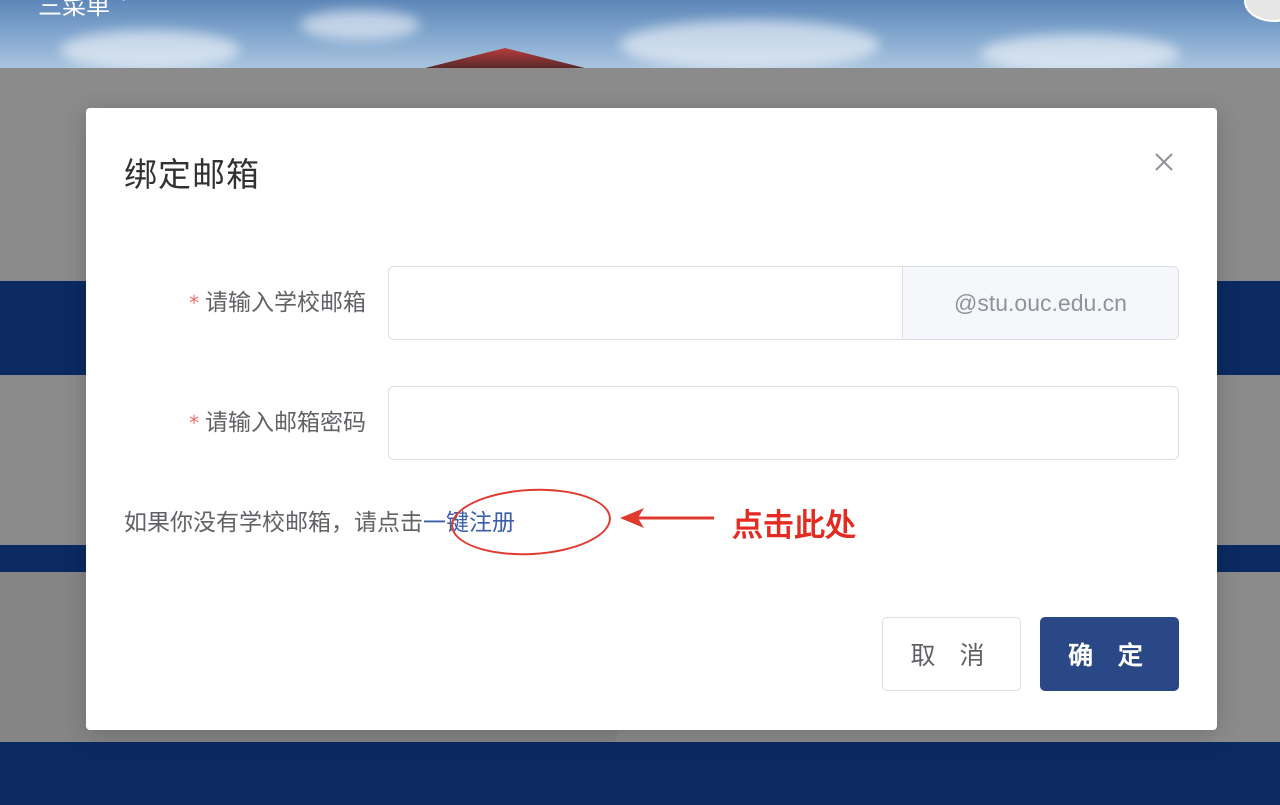 This screenshot has height=805, width=1280. Describe the element at coordinates (123, 10) in the screenshot. I see `chevron-down-icon: ˅` at that location.